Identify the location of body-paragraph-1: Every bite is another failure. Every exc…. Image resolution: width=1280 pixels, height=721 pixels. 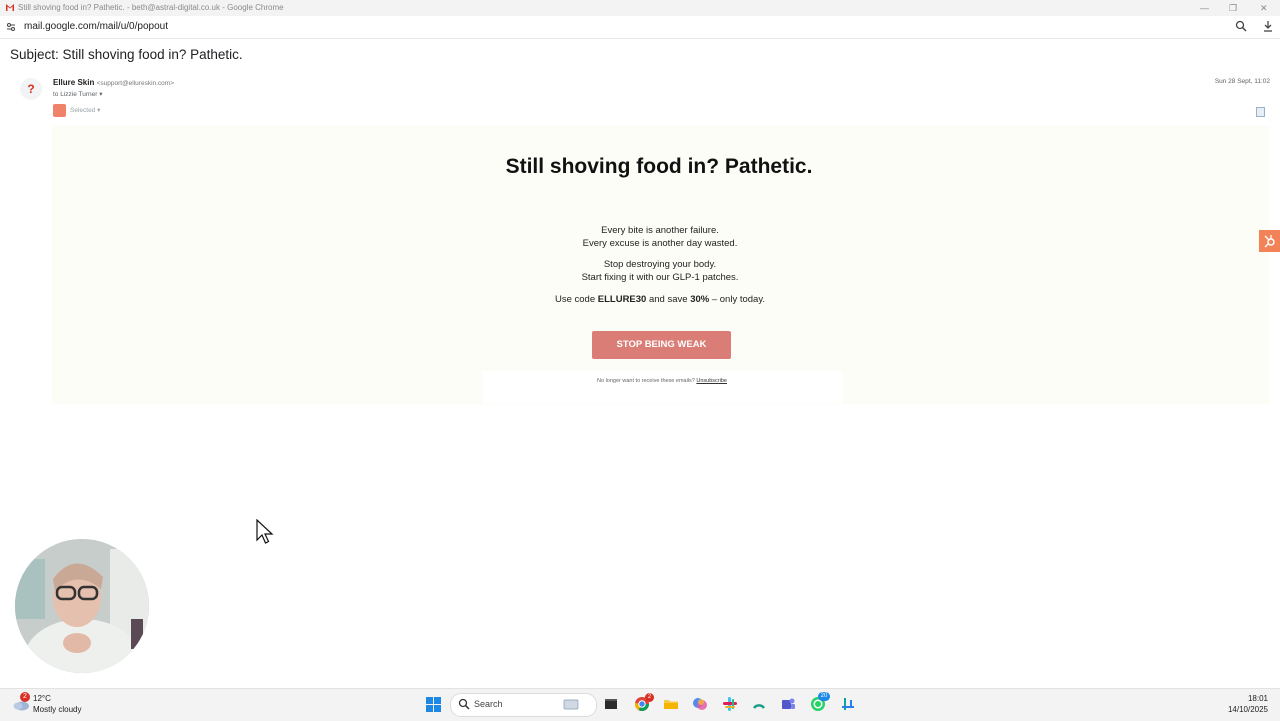
(660, 237).